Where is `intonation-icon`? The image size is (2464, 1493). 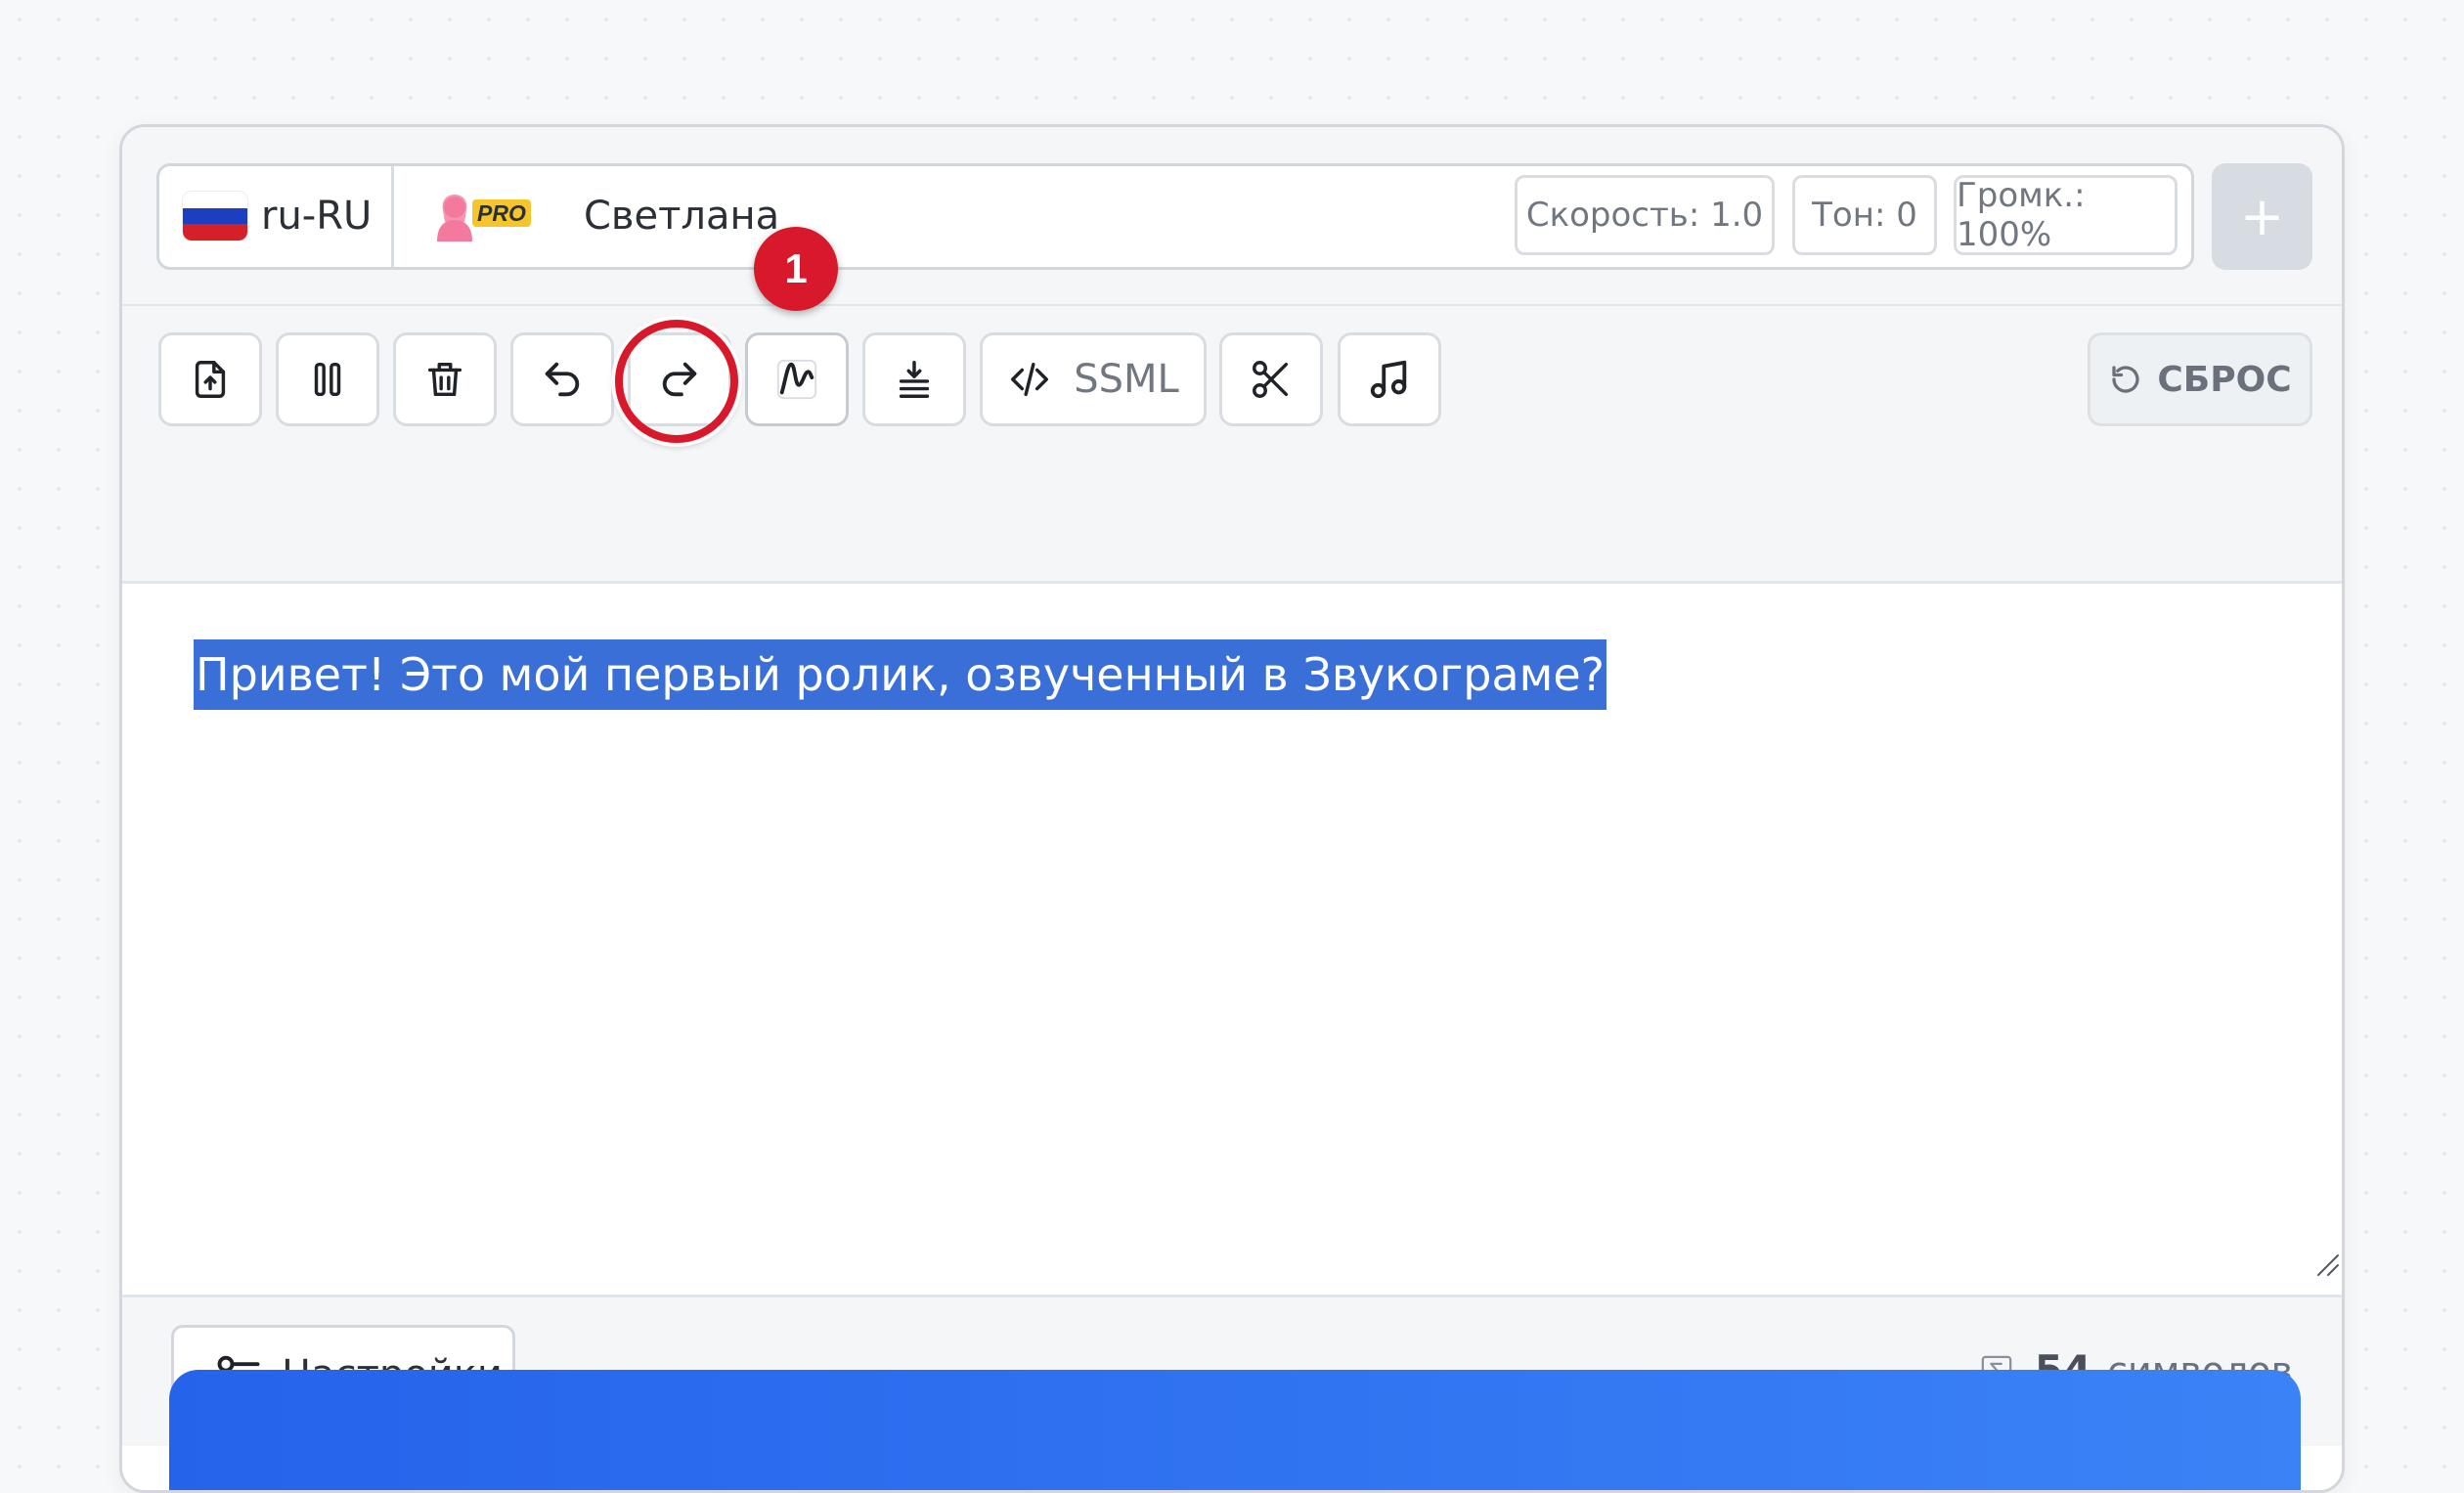 intonation-icon is located at coordinates (796, 379).